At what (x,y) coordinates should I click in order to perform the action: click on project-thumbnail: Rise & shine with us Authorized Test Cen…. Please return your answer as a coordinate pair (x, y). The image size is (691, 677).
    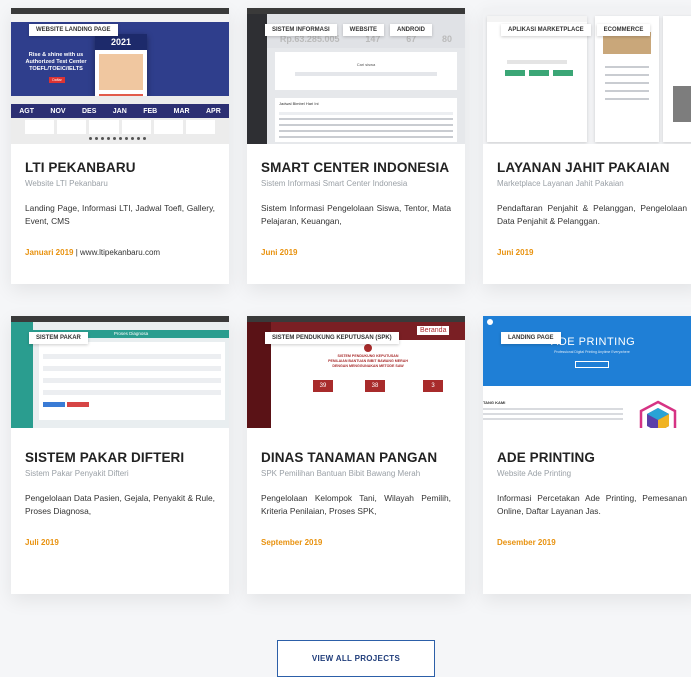
    Looking at the image, I should click on (120, 76).